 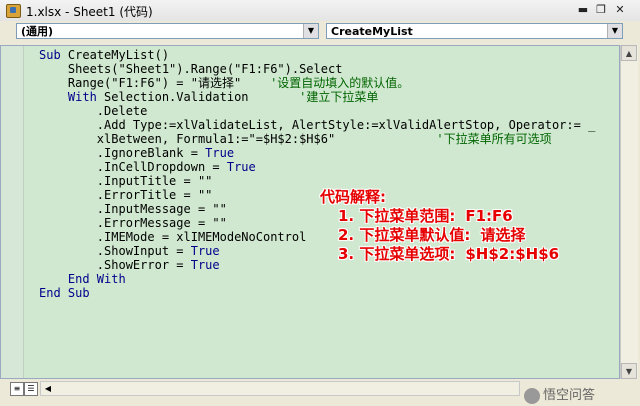 I want to click on code-token: Range("F1:F6") = "请选择", so click(x=155, y=83).